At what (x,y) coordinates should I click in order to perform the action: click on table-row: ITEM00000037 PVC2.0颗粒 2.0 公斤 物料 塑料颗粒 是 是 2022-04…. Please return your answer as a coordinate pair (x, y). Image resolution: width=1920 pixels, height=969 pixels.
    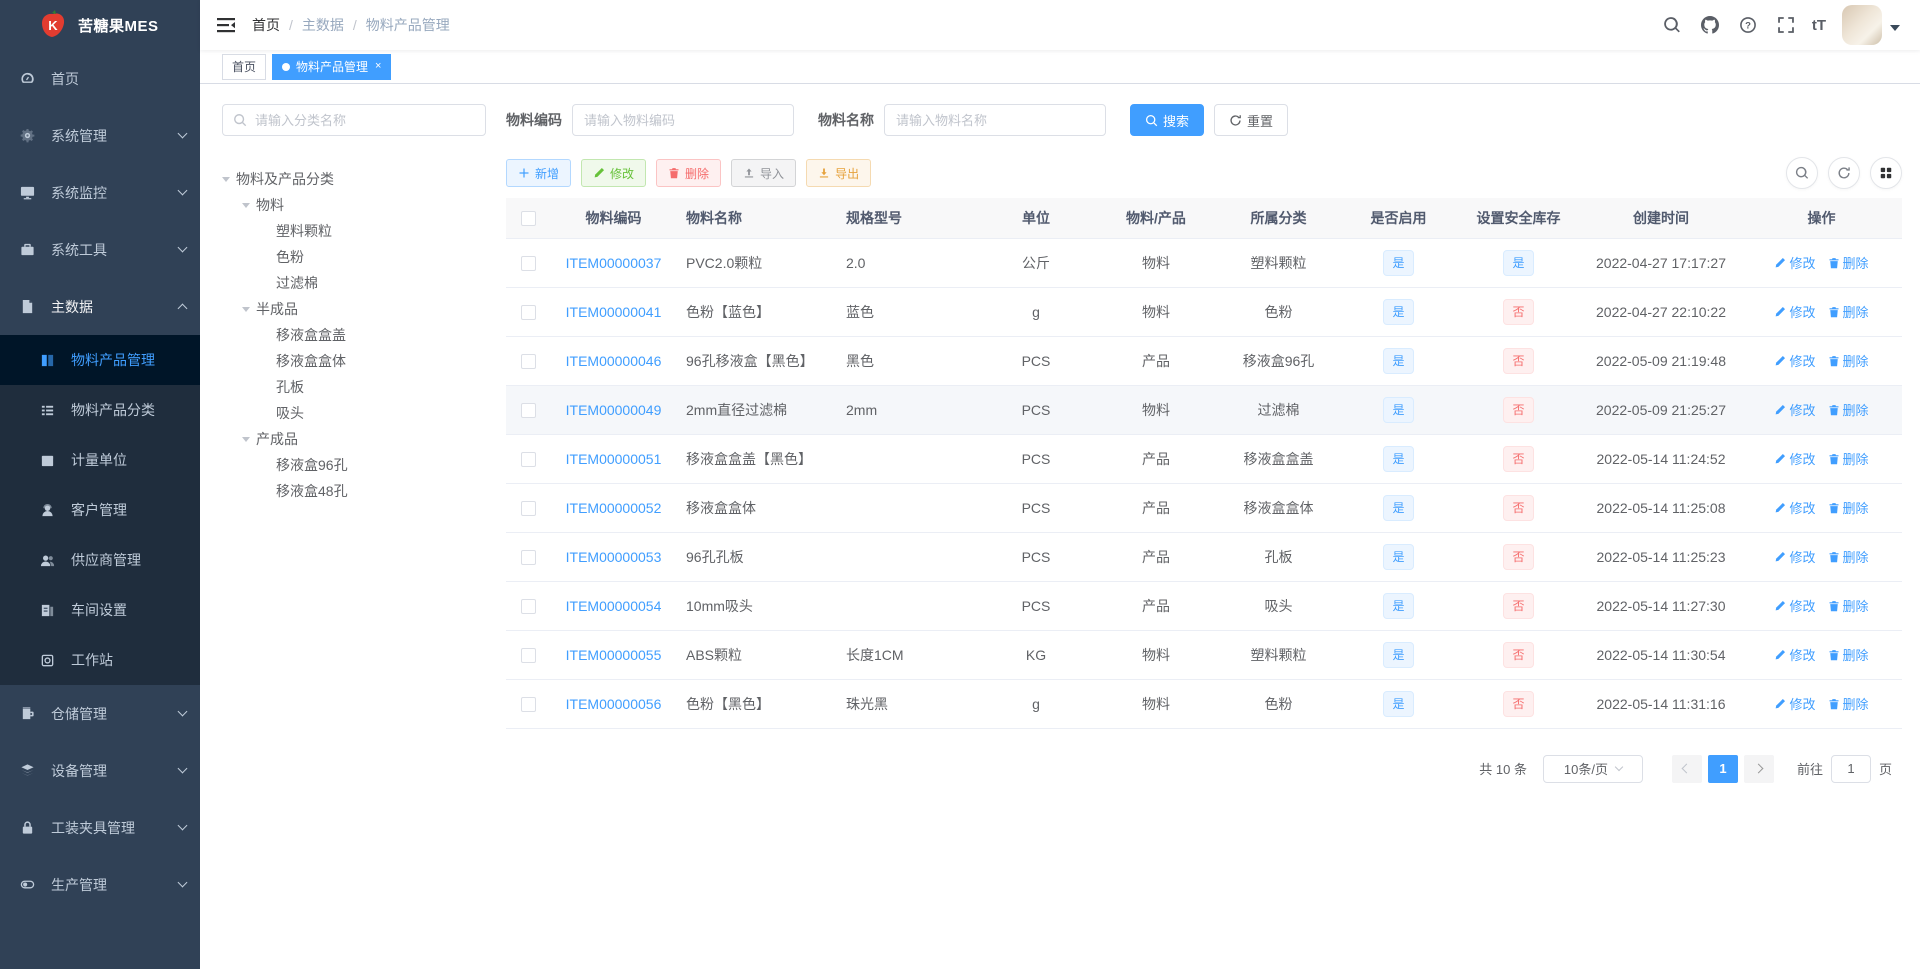
    Looking at the image, I should click on (1204, 263).